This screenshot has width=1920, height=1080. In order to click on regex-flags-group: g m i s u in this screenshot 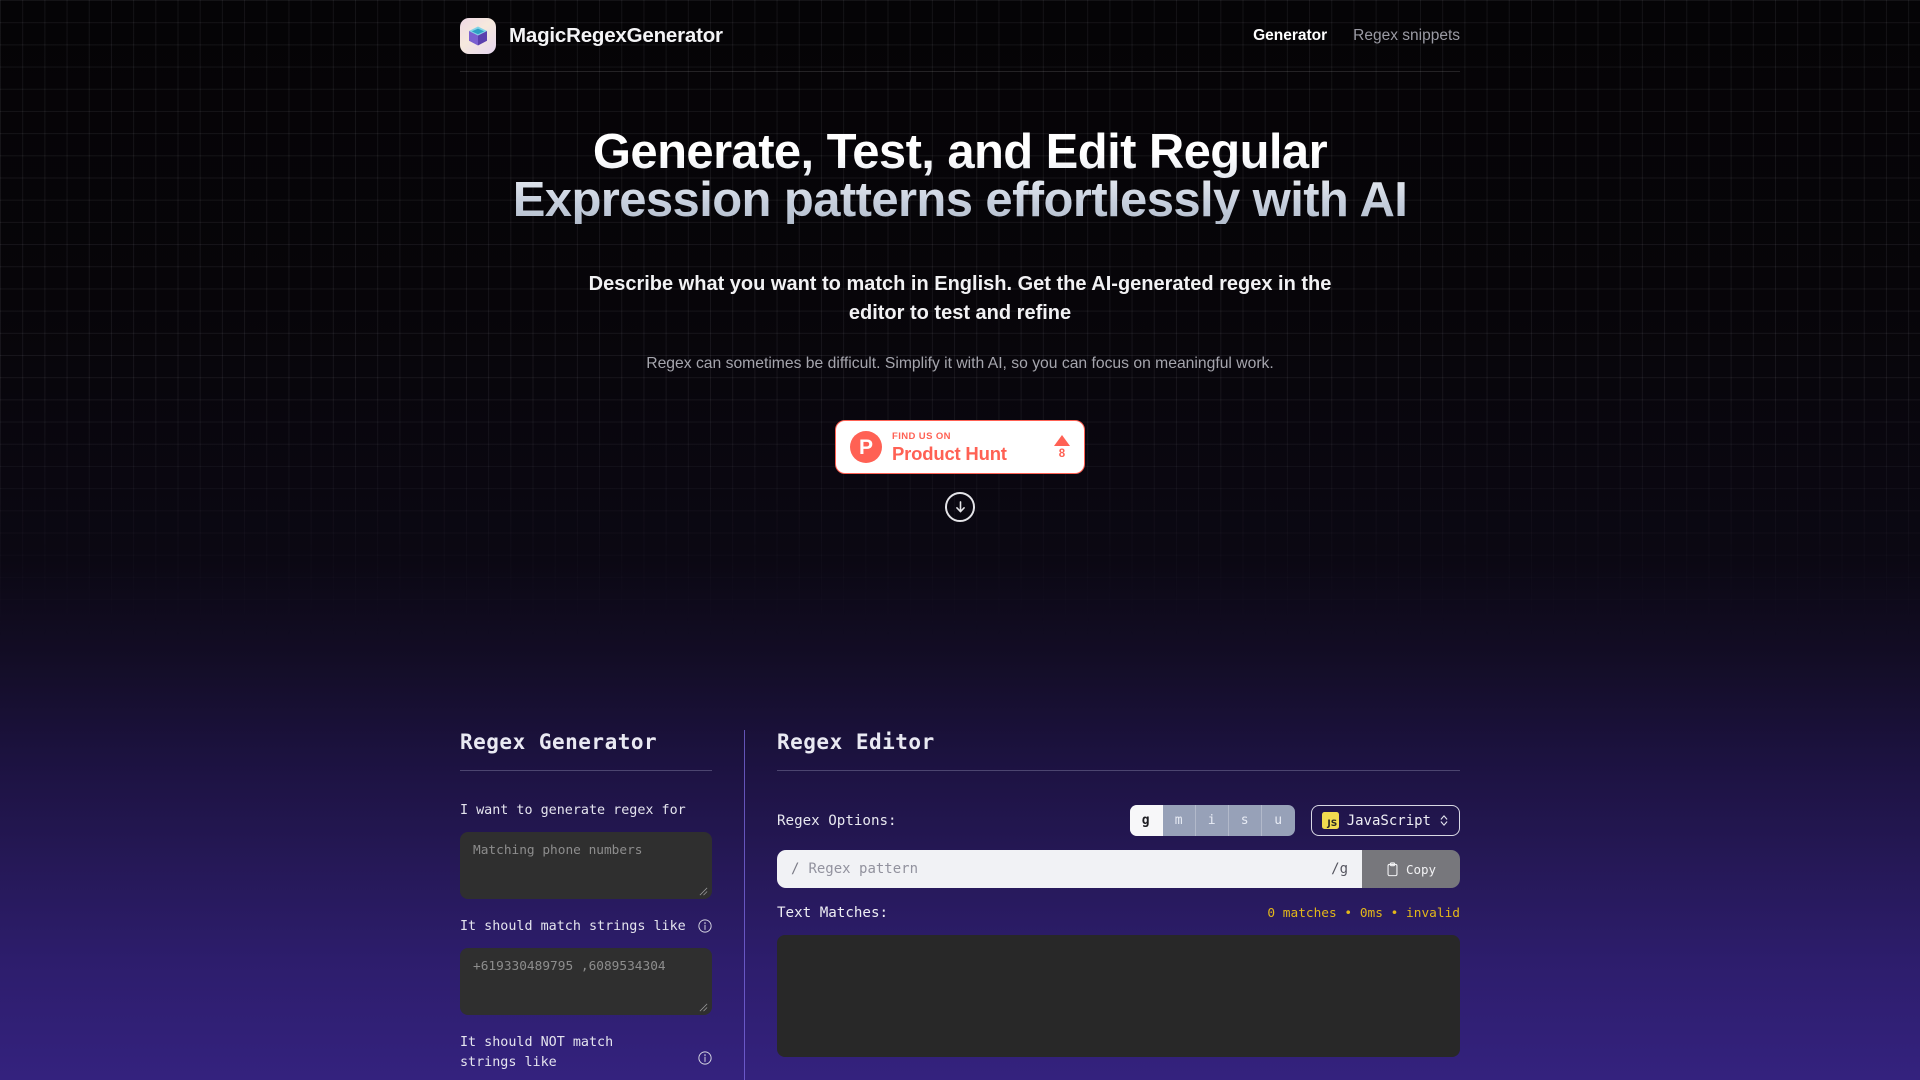, I will do `click(1212, 820)`.